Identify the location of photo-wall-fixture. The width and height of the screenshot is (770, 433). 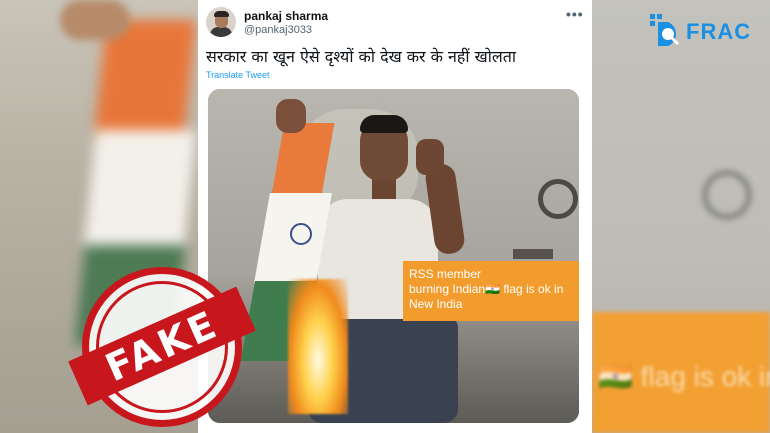
(558, 199).